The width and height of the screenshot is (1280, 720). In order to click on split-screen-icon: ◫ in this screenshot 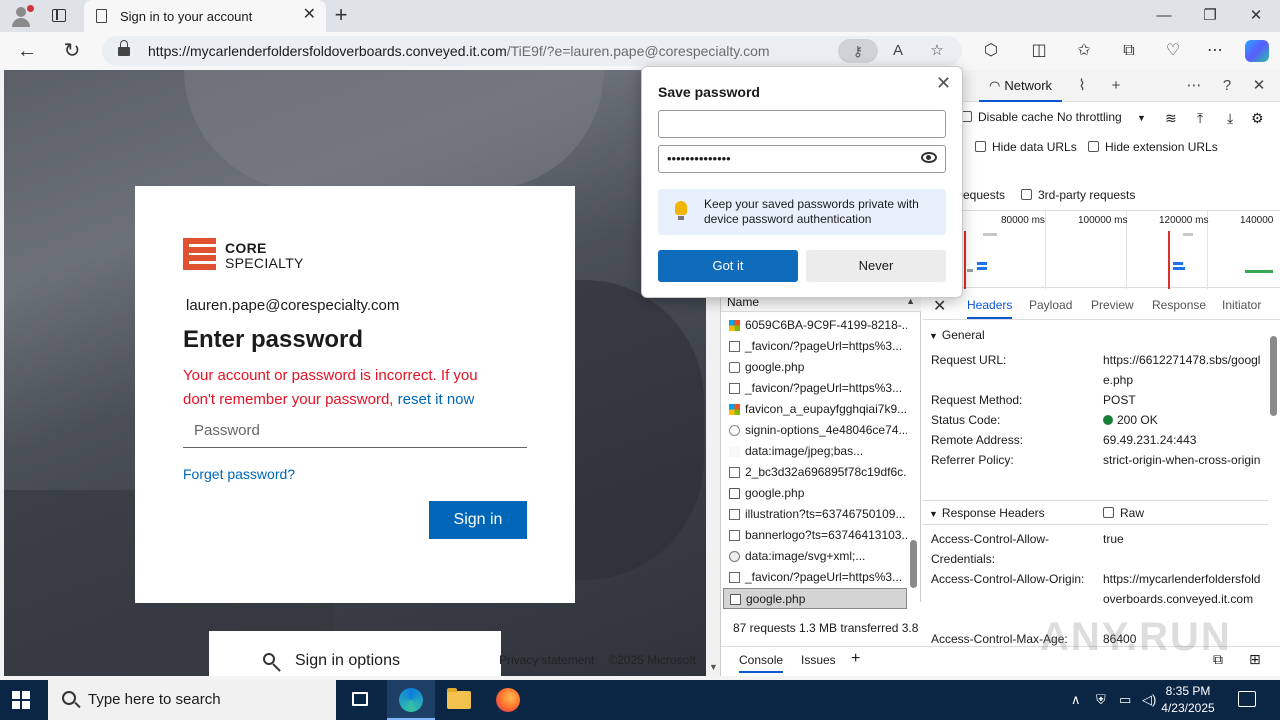, I will do `click(1039, 51)`.